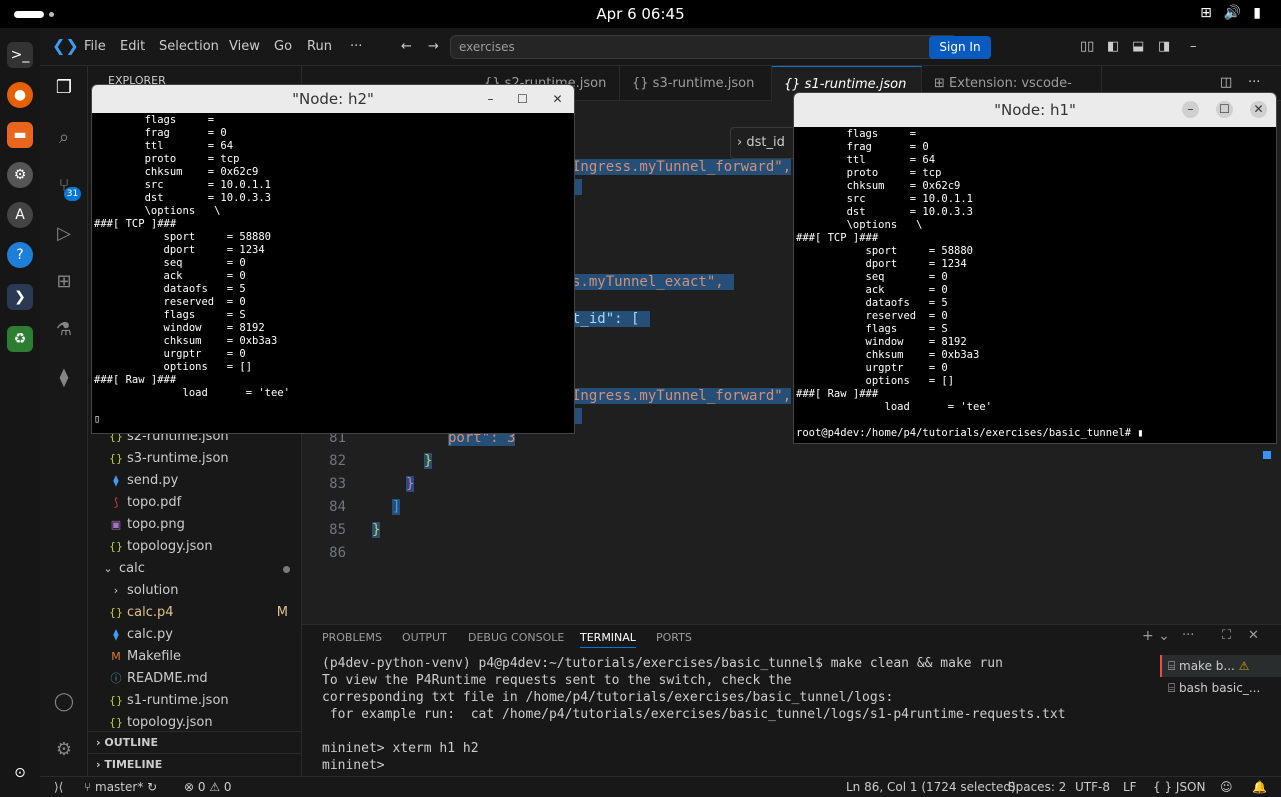 Image resolution: width=1281 pixels, height=797 pixels. What do you see at coordinates (64, 234) in the screenshot?
I see `run-debug-icon: ▷` at bounding box center [64, 234].